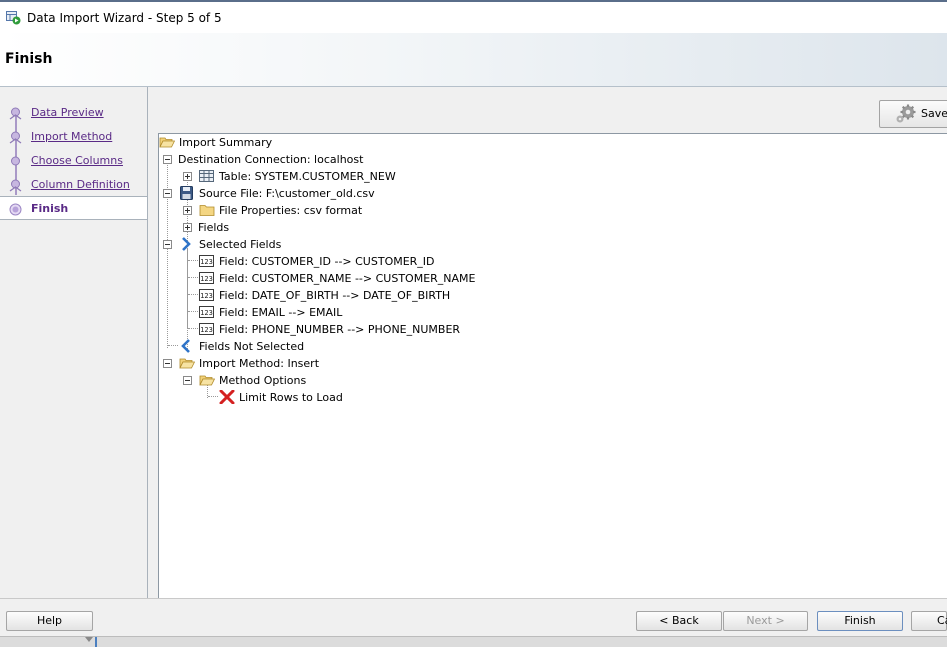 This screenshot has height=647, width=947. What do you see at coordinates (340, 329) in the screenshot?
I see `tree-node-label: Field: PHONE_NUMBER --> PHONE_NUMBER` at bounding box center [340, 329].